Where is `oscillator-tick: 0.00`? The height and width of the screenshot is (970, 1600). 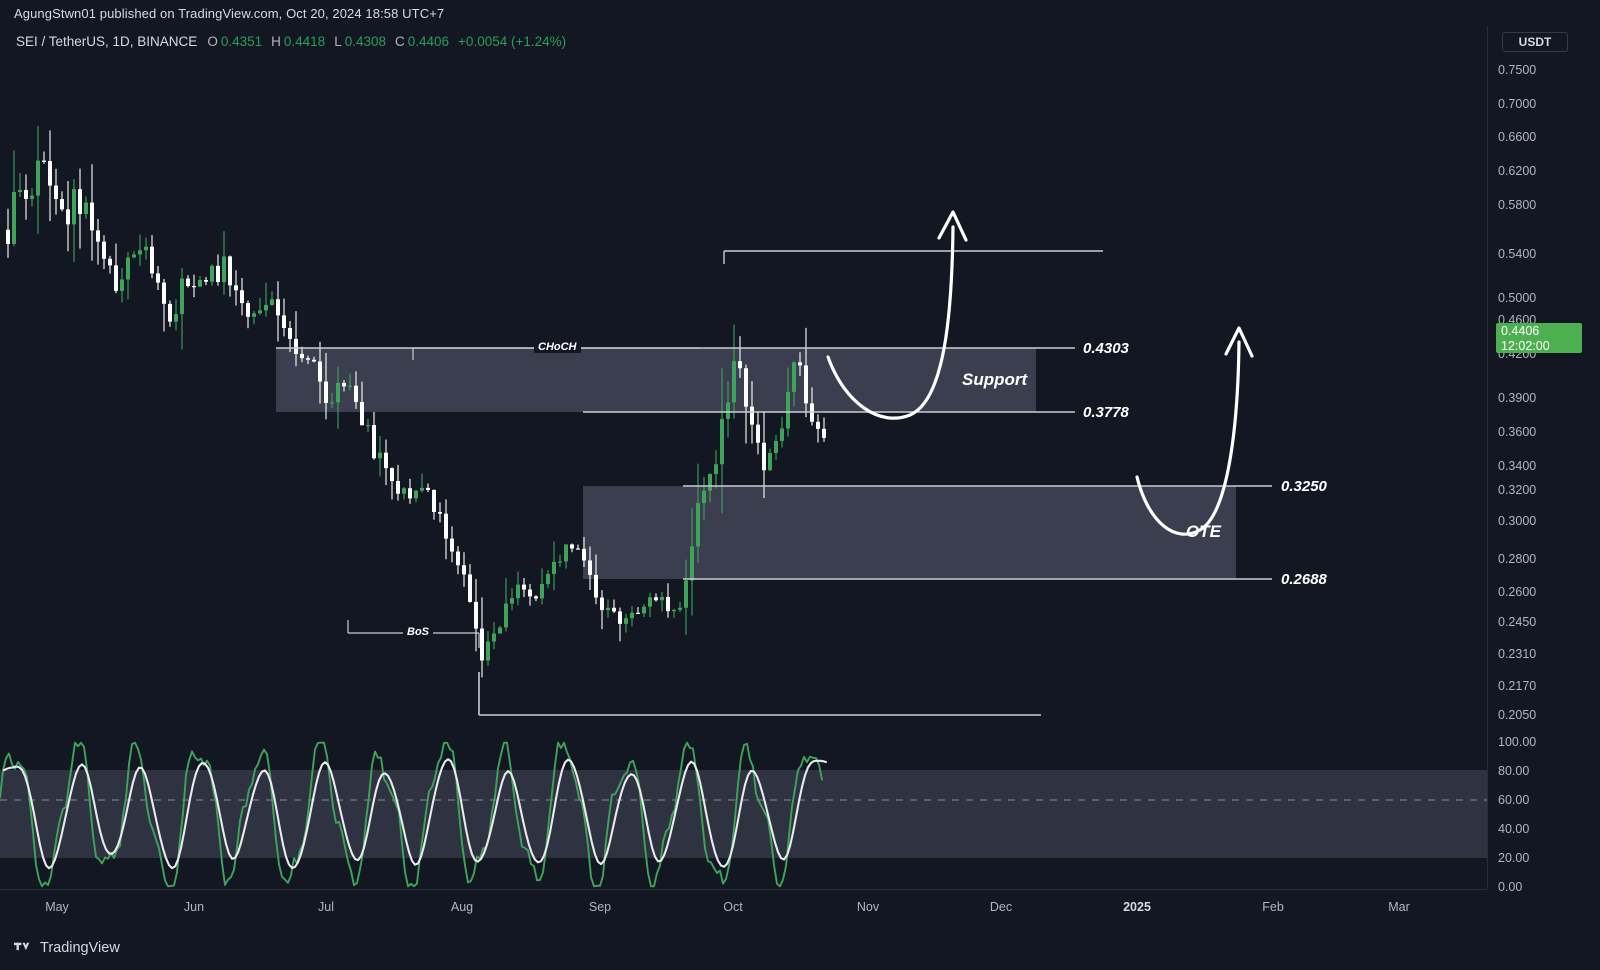 oscillator-tick: 0.00 is located at coordinates (1510, 887).